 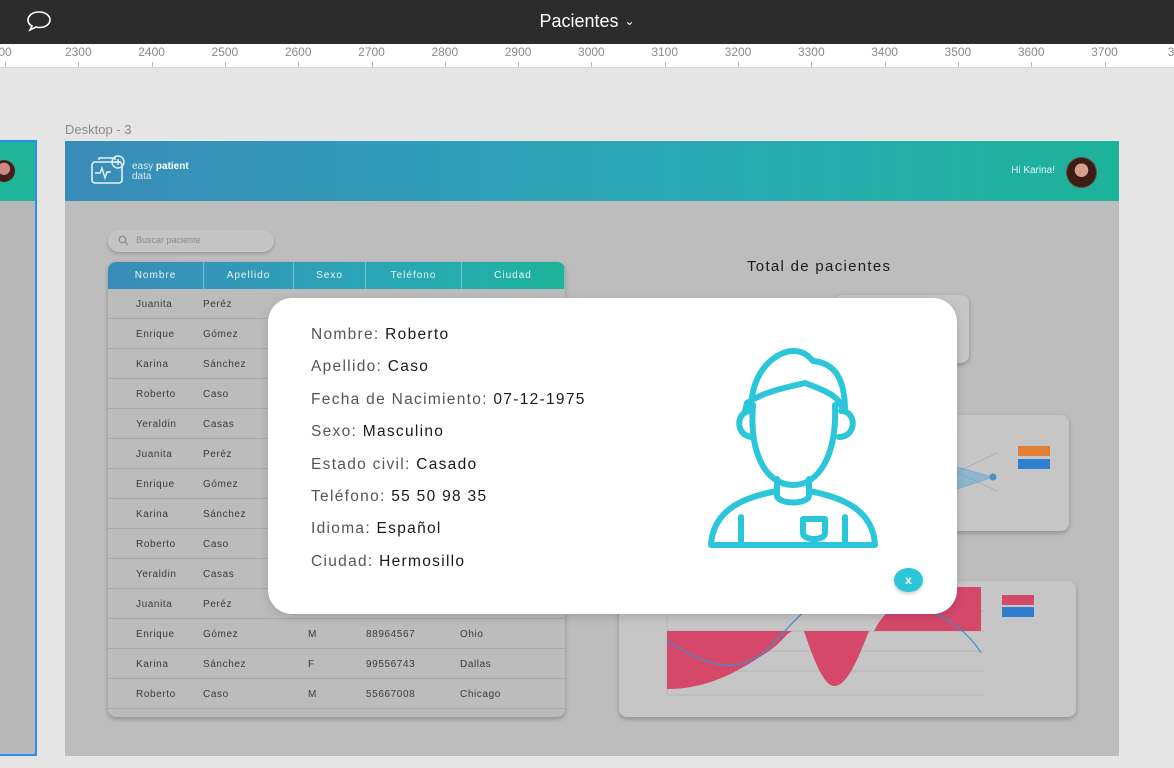 I want to click on table-cell: Caso, so click(x=216, y=694).